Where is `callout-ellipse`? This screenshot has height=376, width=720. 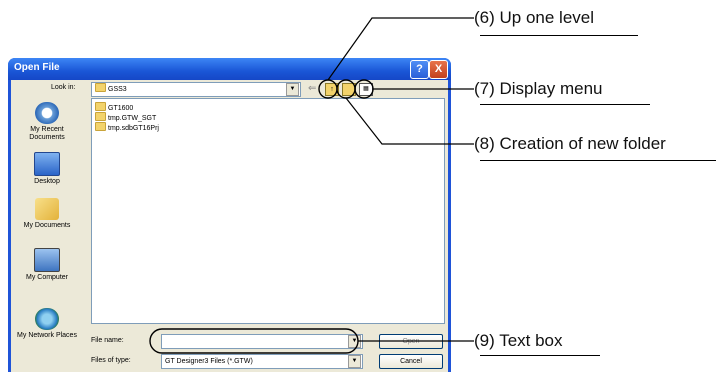
callout-ellipse is located at coordinates (254, 341).